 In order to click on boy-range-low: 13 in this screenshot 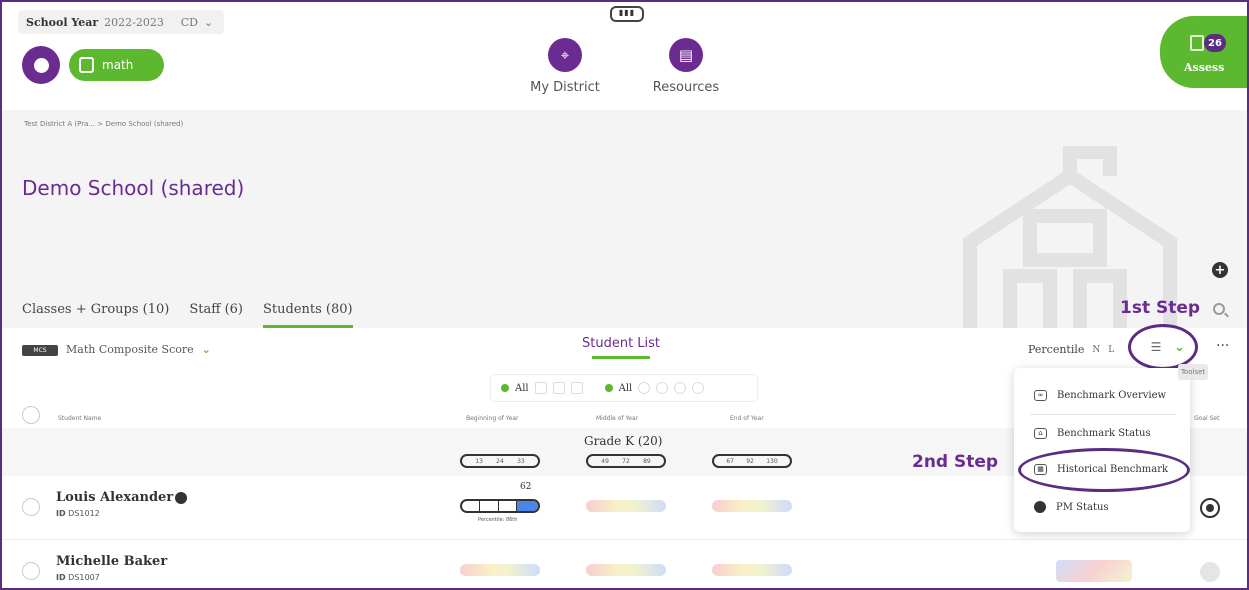, I will do `click(479, 461)`.